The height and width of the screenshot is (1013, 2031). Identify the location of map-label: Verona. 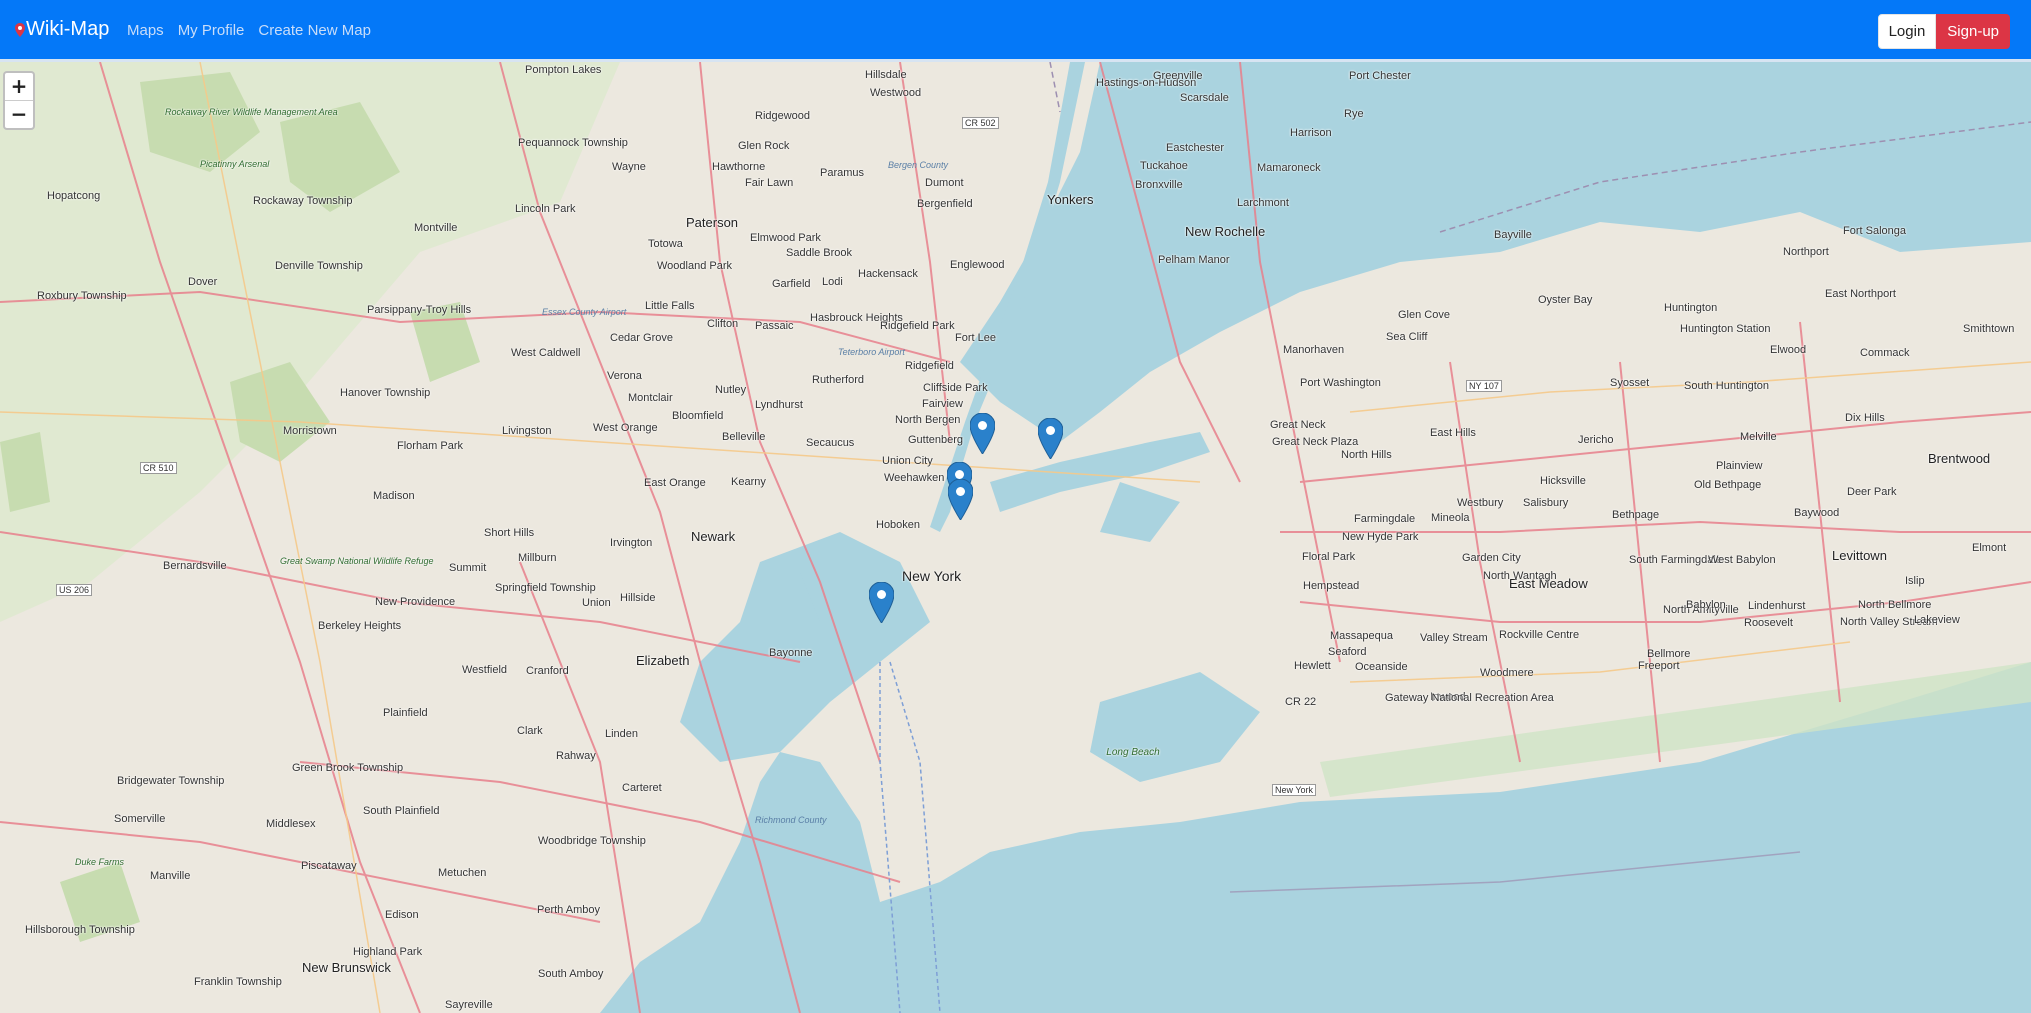
(624, 376).